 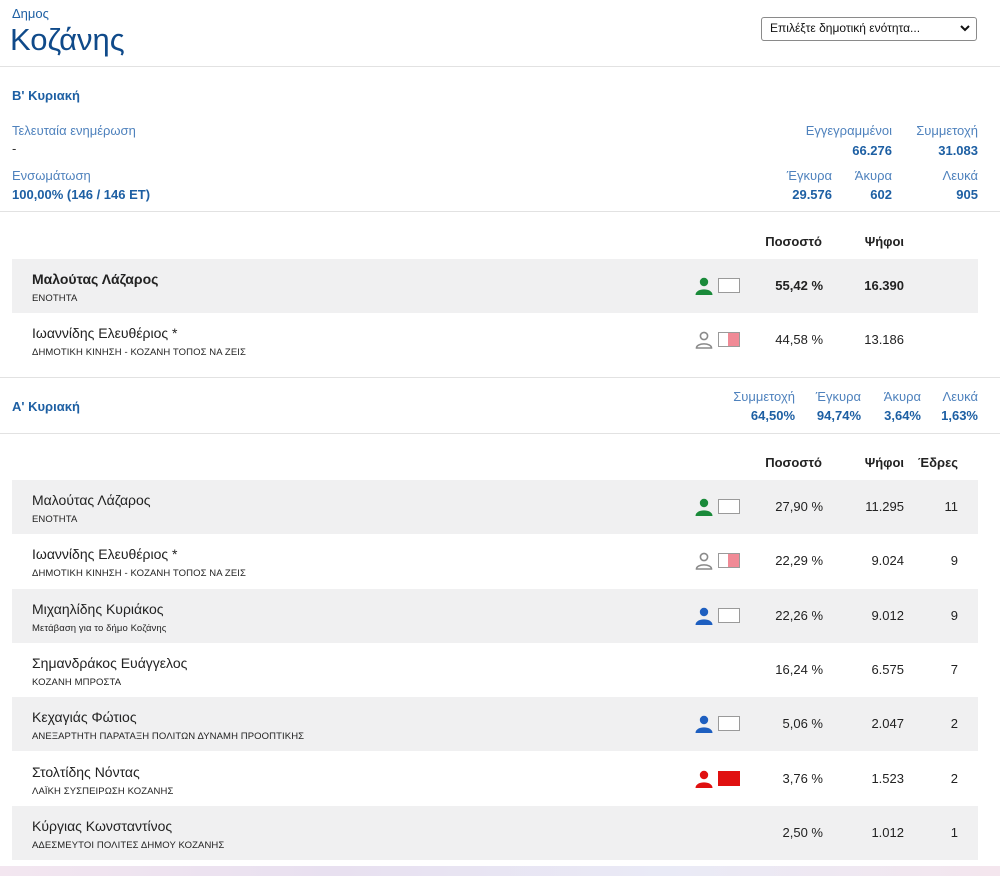 I want to click on round1-invalid-label: Άκυρα, so click(x=902, y=396).